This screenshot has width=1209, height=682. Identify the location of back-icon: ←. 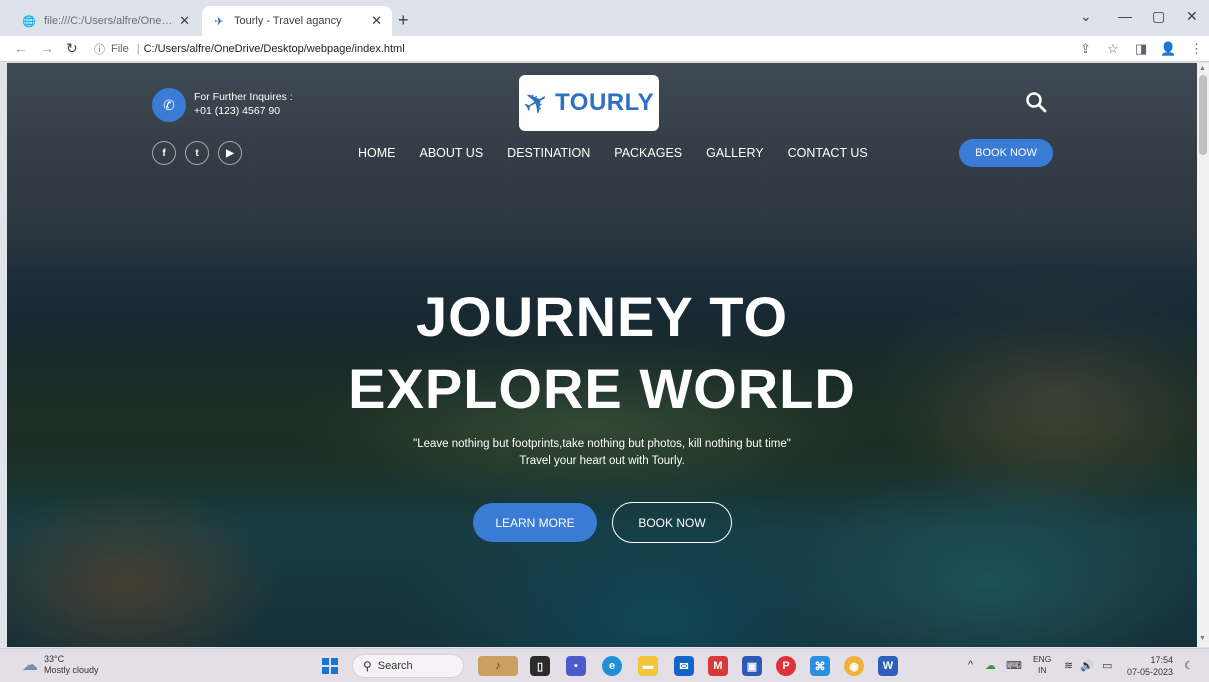
(21, 48).